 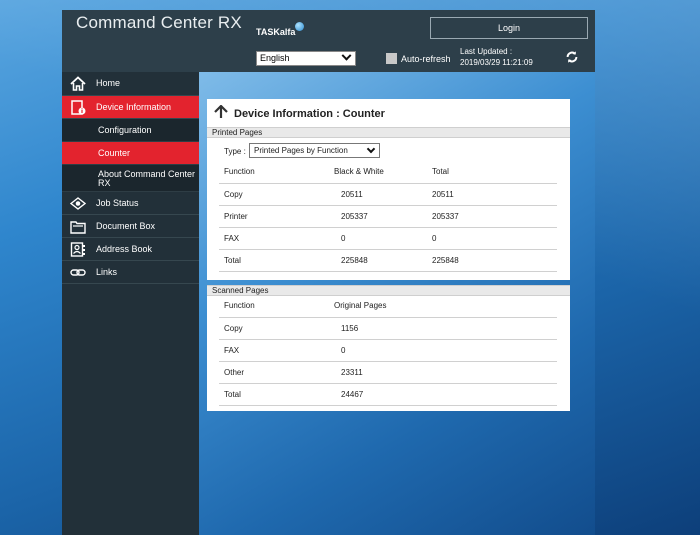 I want to click on table-row: Printer 205337 205337, so click(x=388, y=216).